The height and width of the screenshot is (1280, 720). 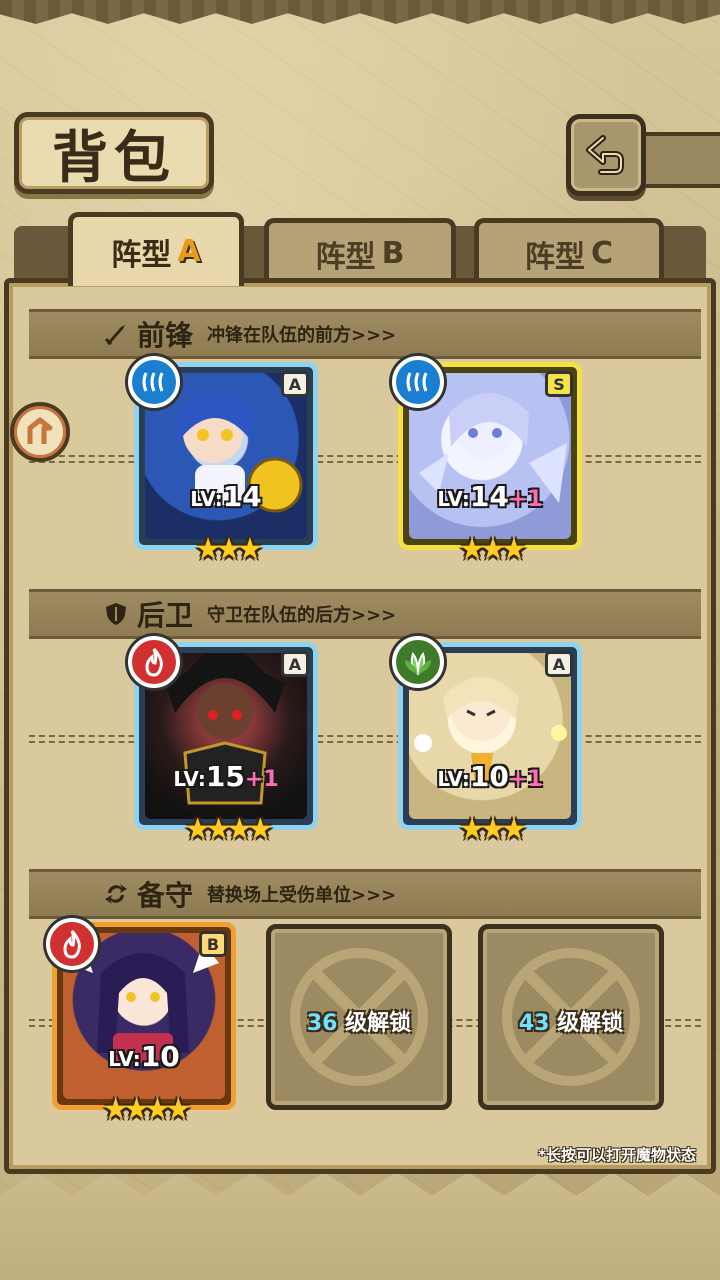 I want to click on page-title-text: 背包, so click(x=114, y=157).